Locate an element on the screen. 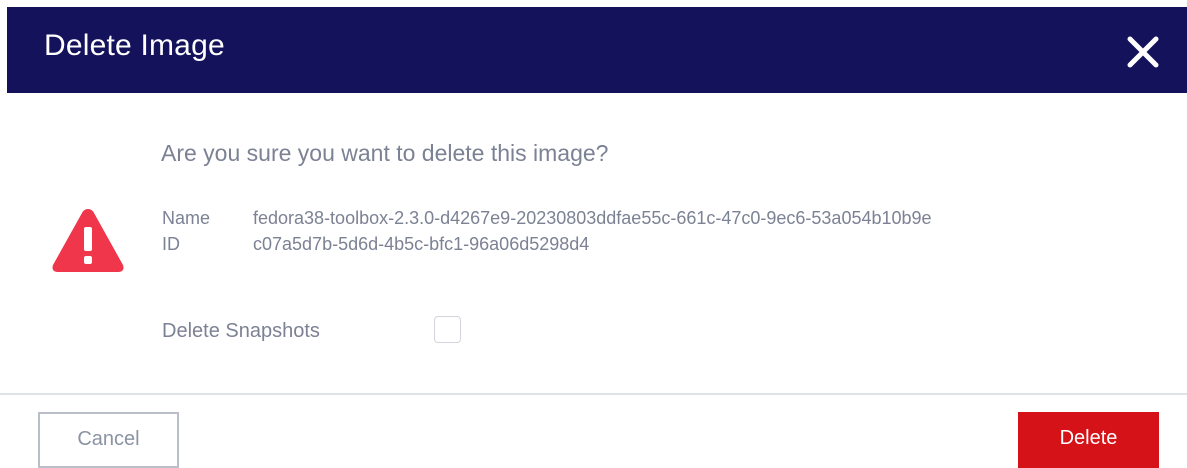 The width and height of the screenshot is (1187, 468). close-icon is located at coordinates (1143, 52).